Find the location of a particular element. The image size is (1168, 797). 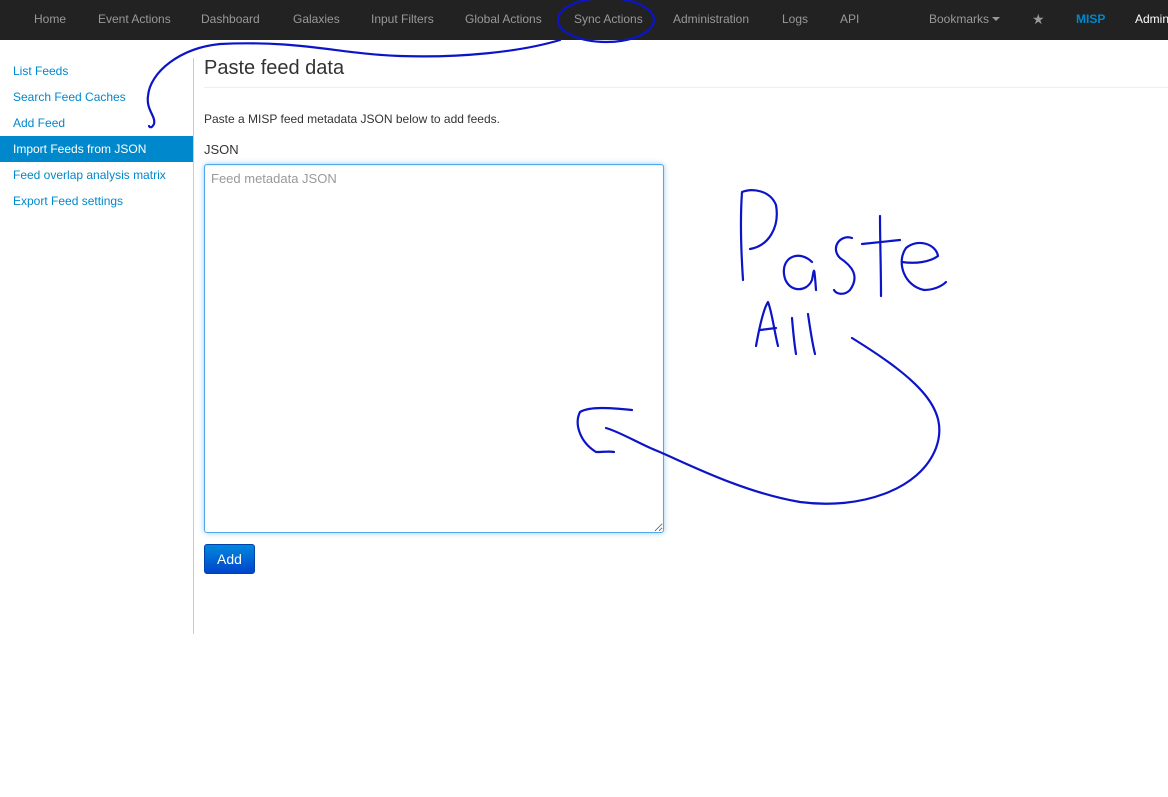

nav-api: API is located at coordinates (849, 19).